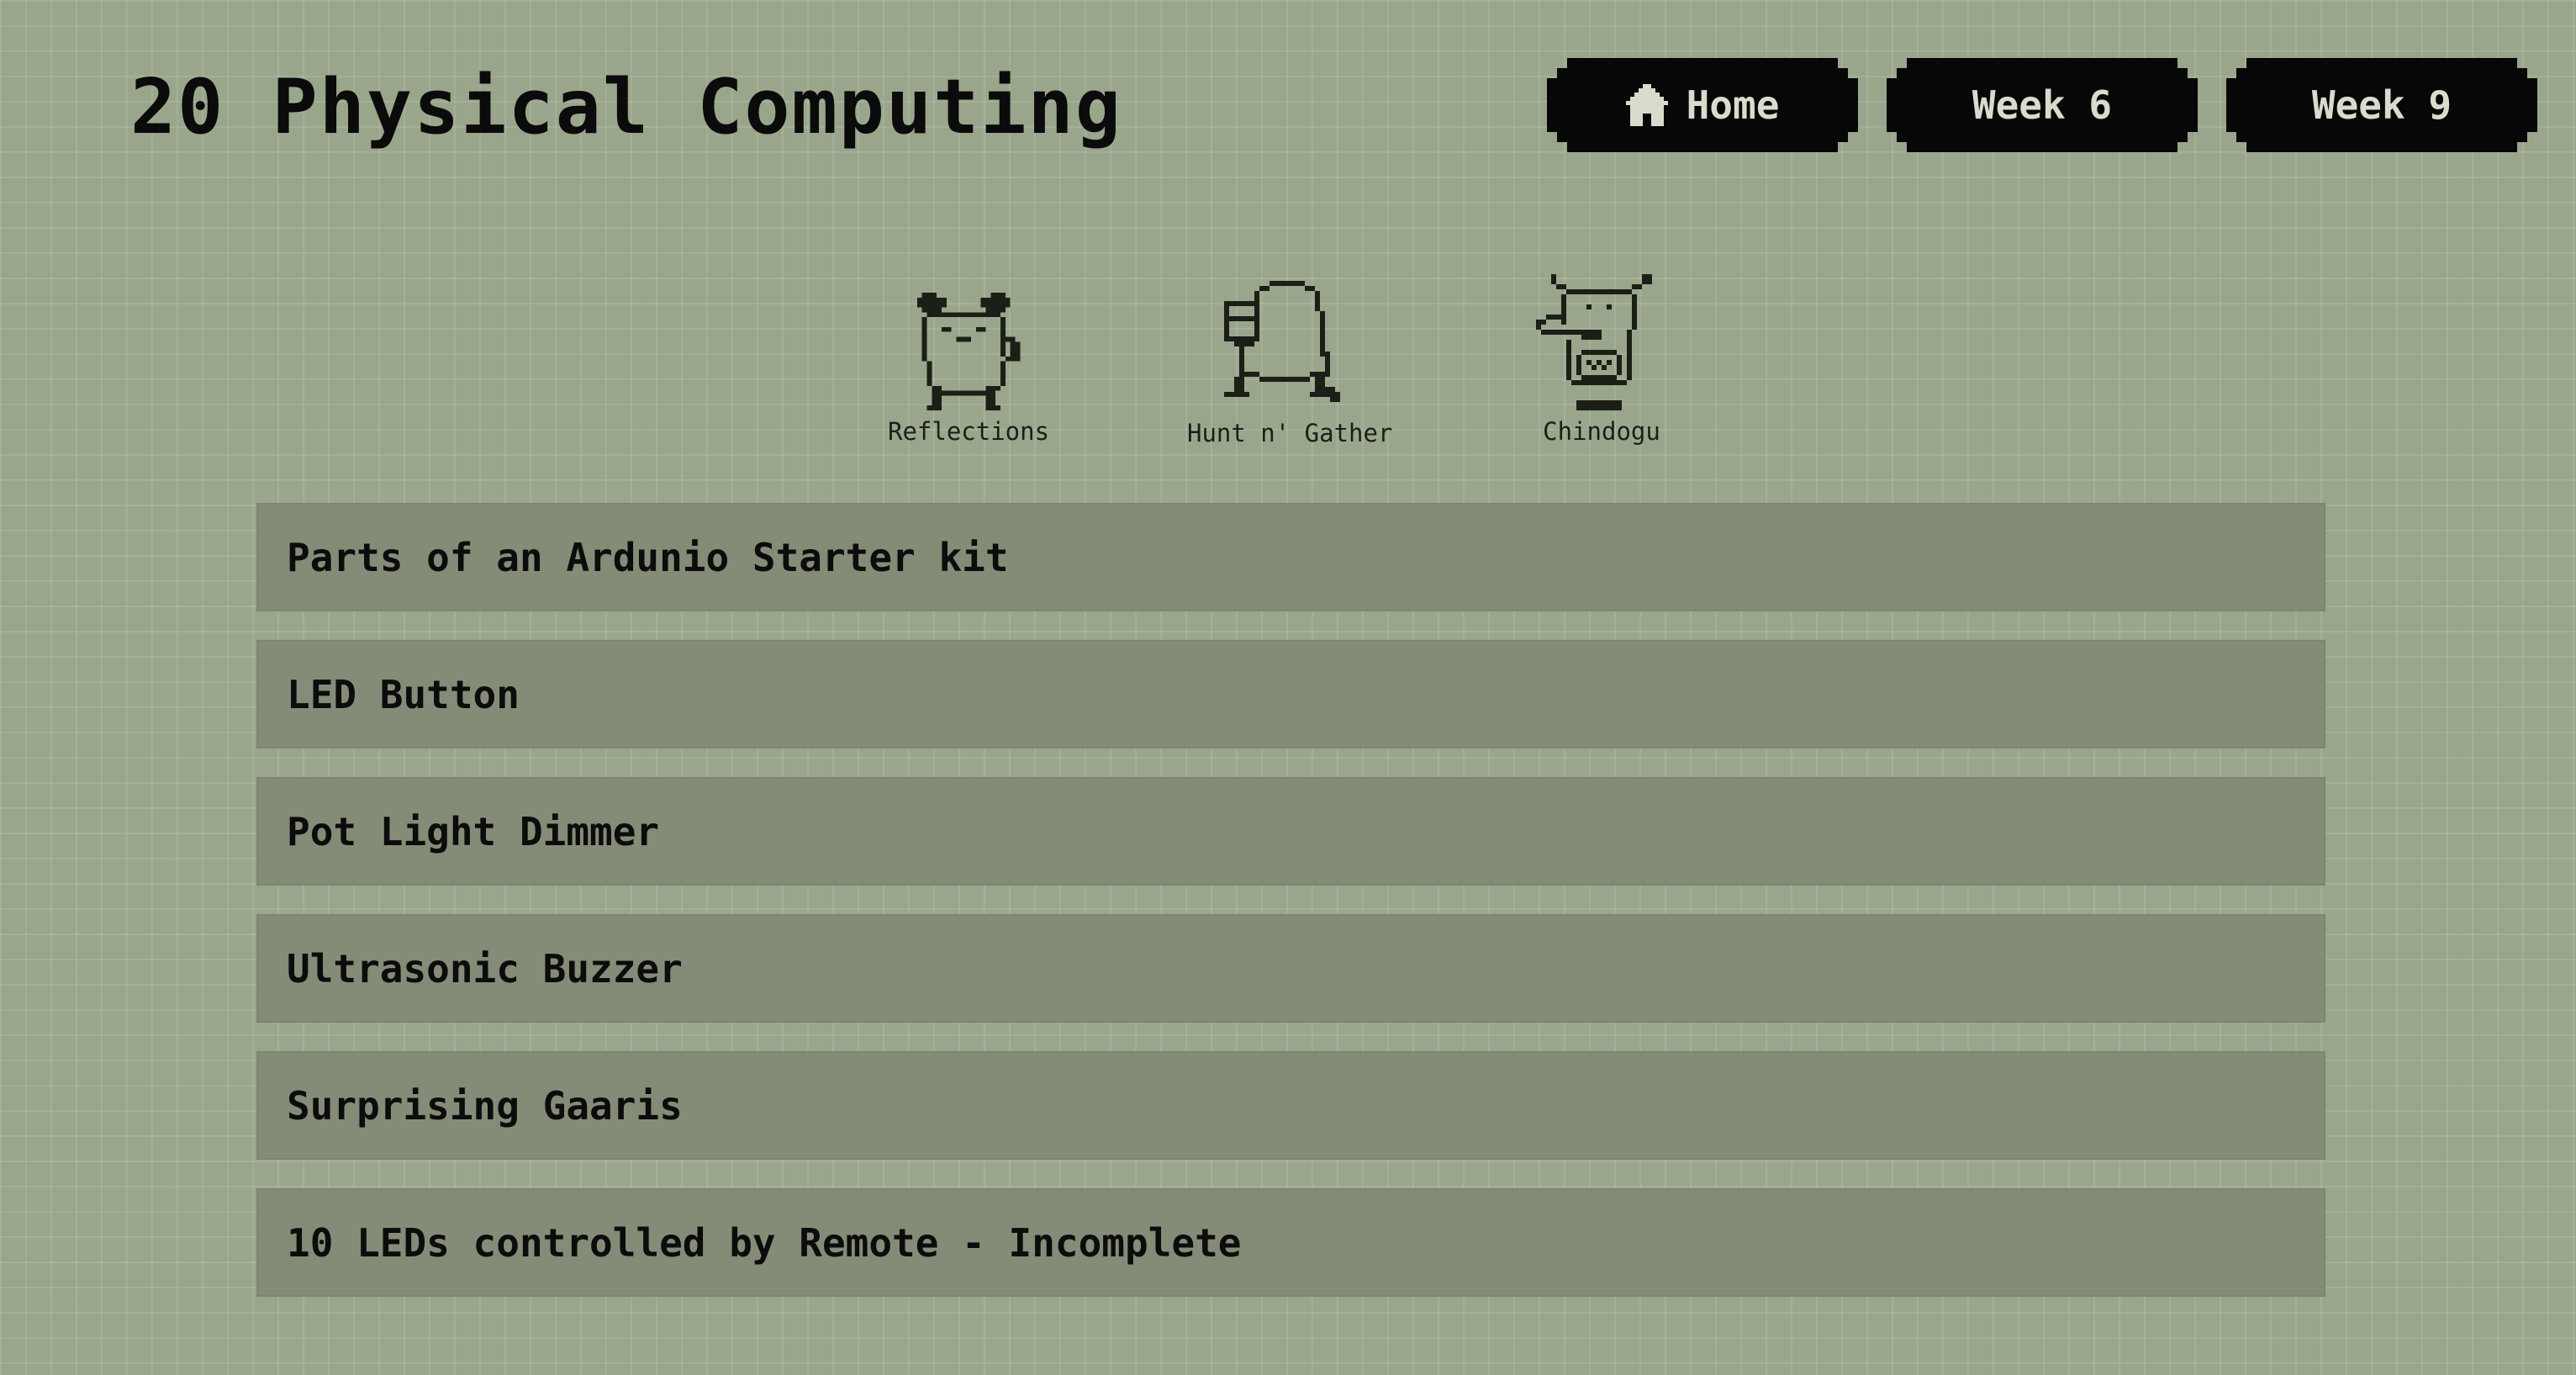 This screenshot has width=2576, height=1375. I want to click on sprite-label: Hunt n' Gather, so click(1290, 433).